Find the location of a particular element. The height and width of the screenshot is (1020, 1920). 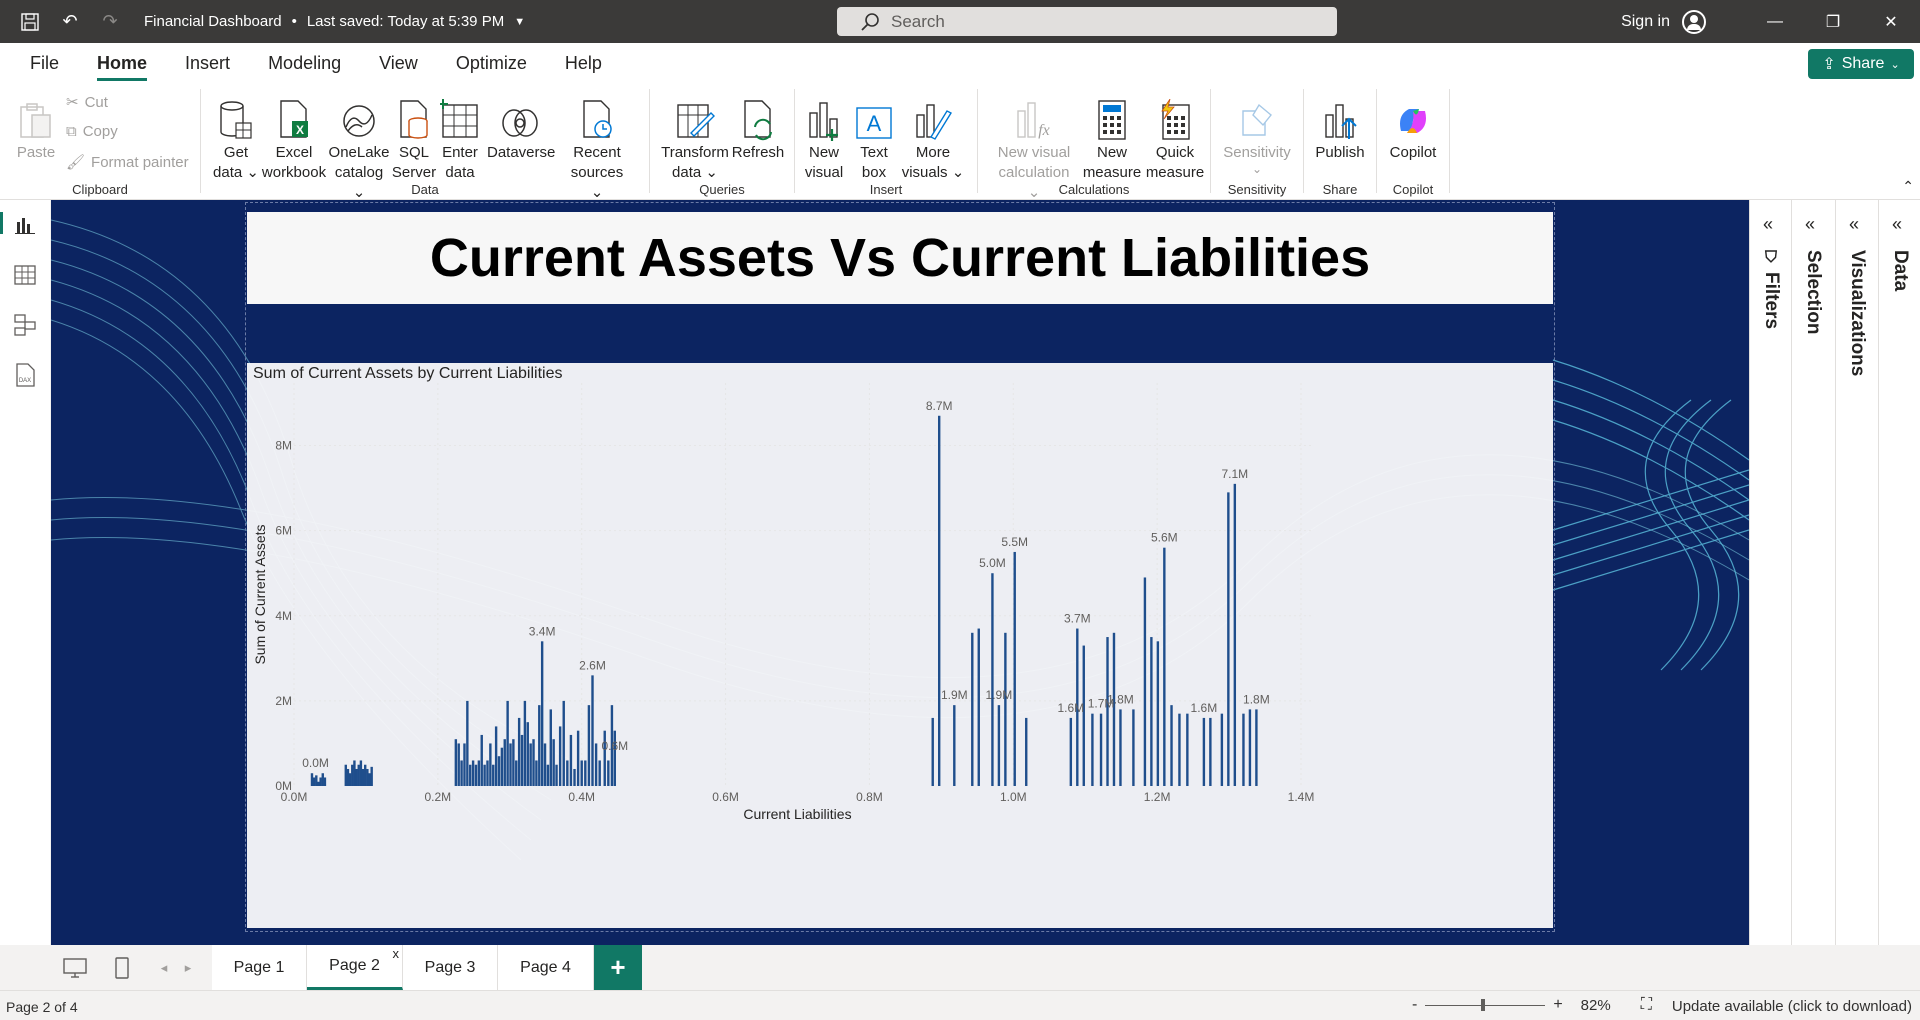

new-visual-button: New visual is located at coordinates (824, 139).